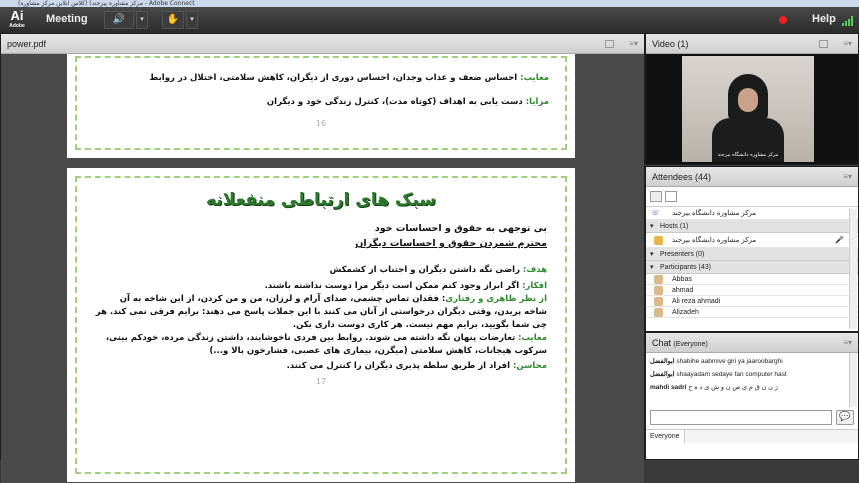 This screenshot has height=483, width=859. Describe the element at coordinates (752, 267) in the screenshot. I see `participants-group: Participants (43)` at that location.